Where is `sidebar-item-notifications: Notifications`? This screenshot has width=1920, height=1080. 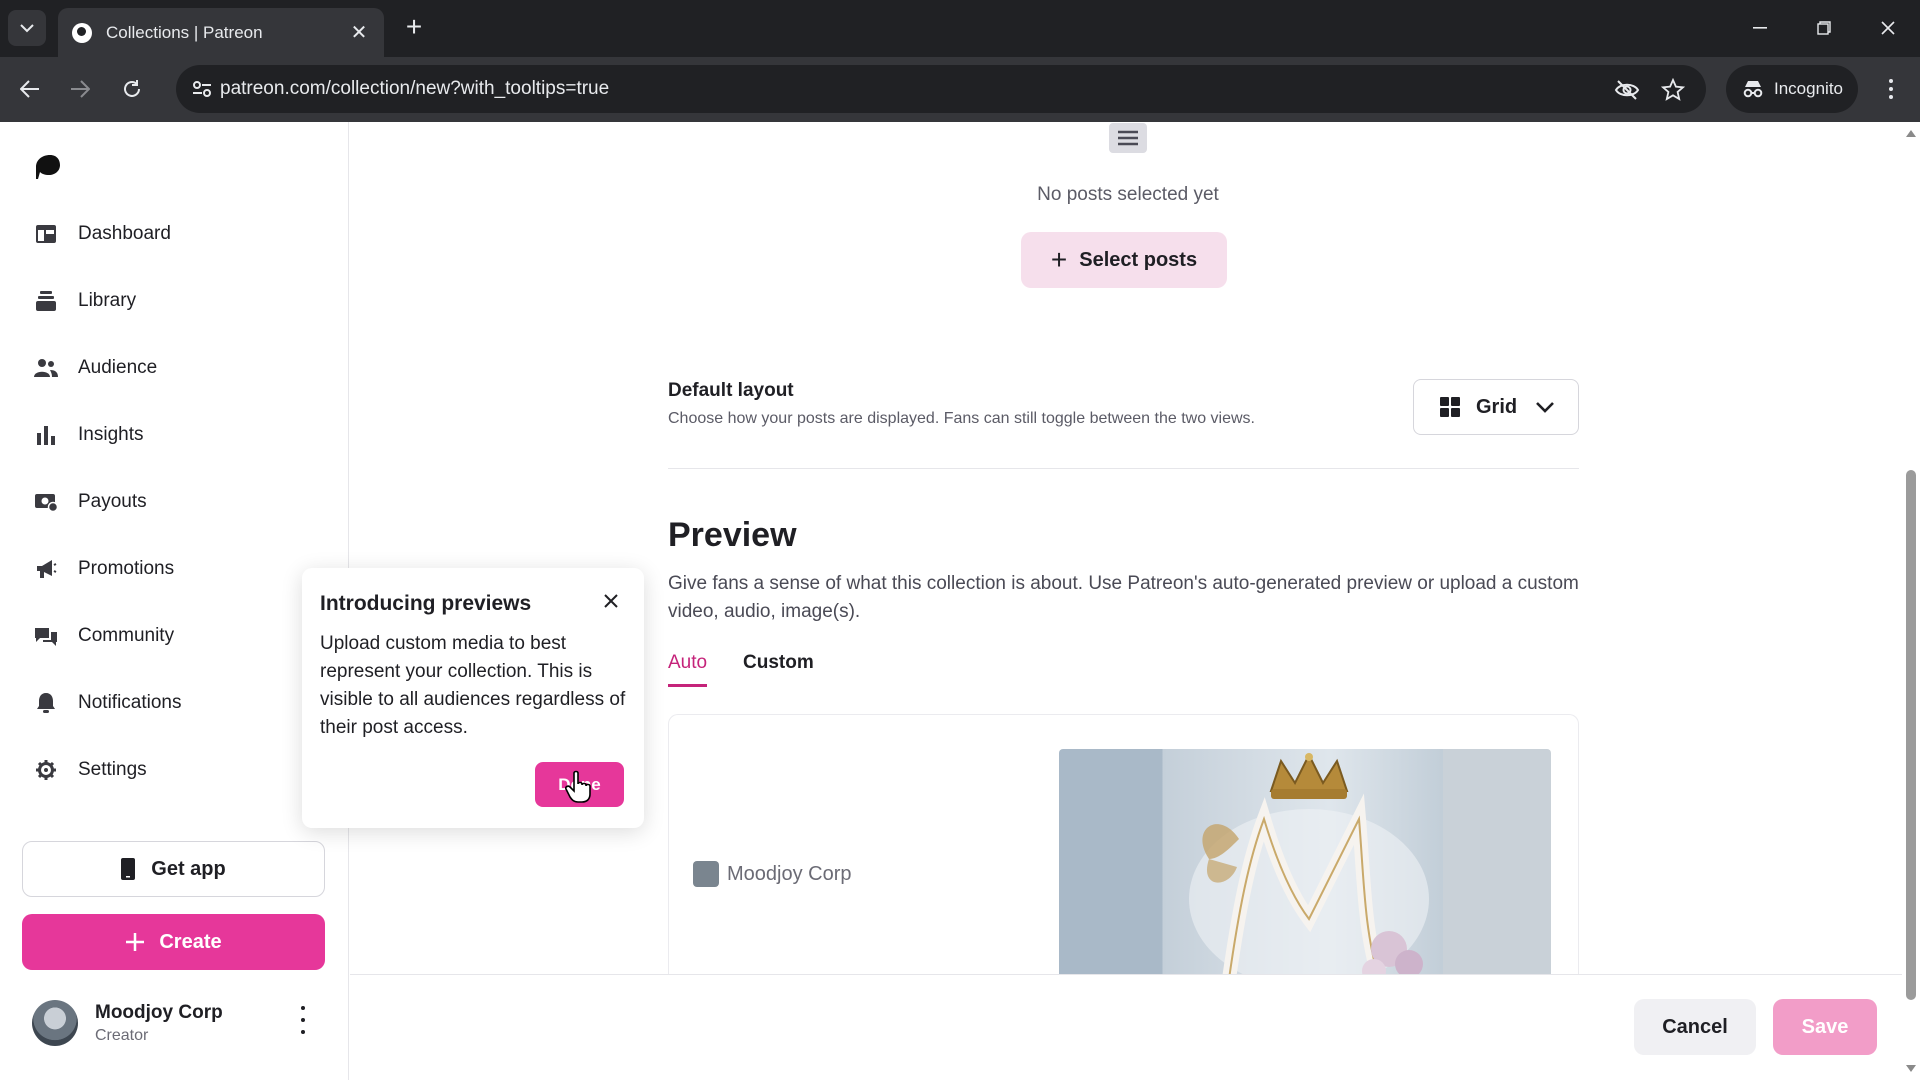
sidebar-item-notifications: Notifications is located at coordinates (108, 703).